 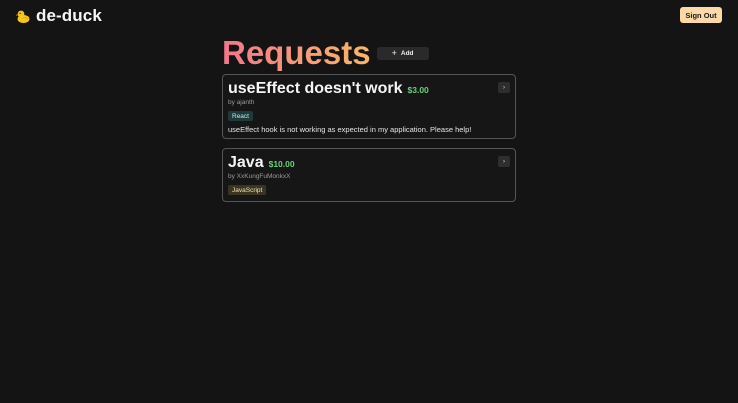 What do you see at coordinates (23, 16) in the screenshot?
I see `duck-icon` at bounding box center [23, 16].